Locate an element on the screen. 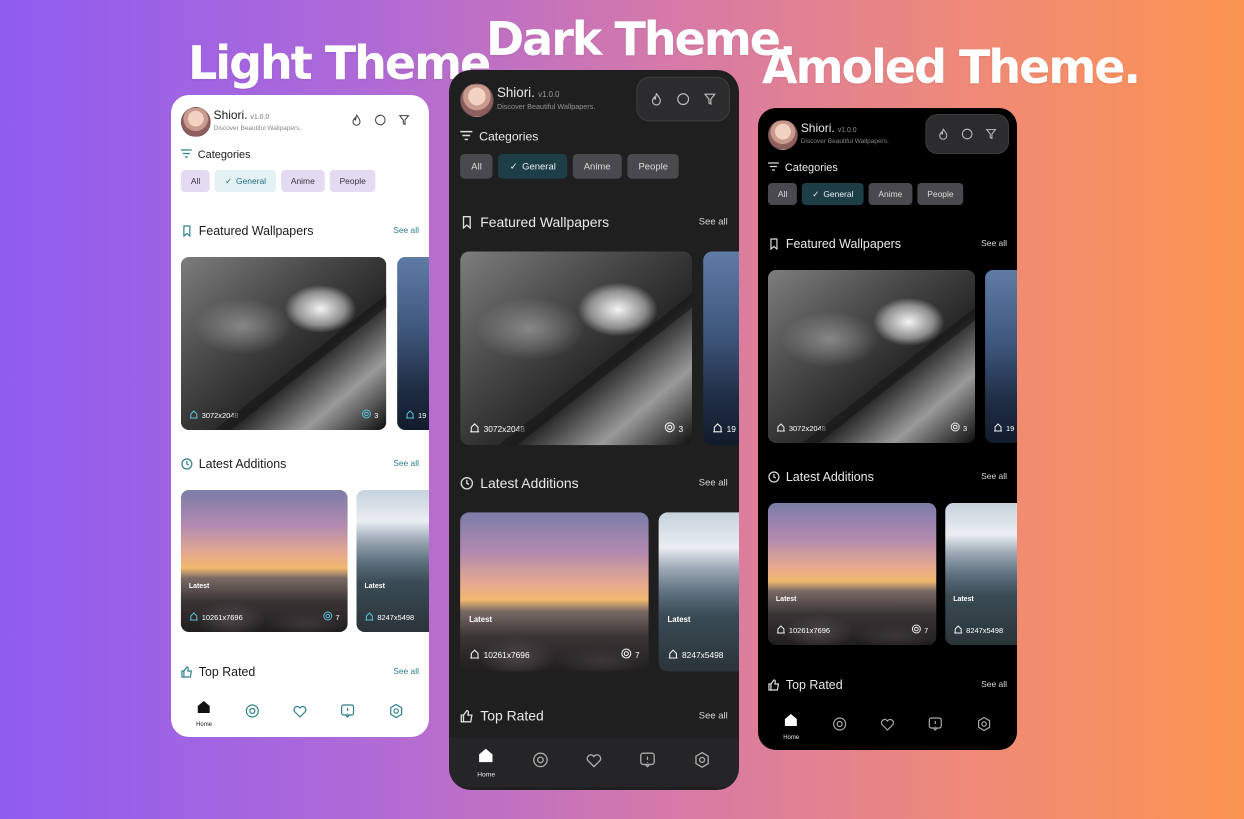 This screenshot has height=819, width=1244. bookmark-icon is located at coordinates (774, 244).